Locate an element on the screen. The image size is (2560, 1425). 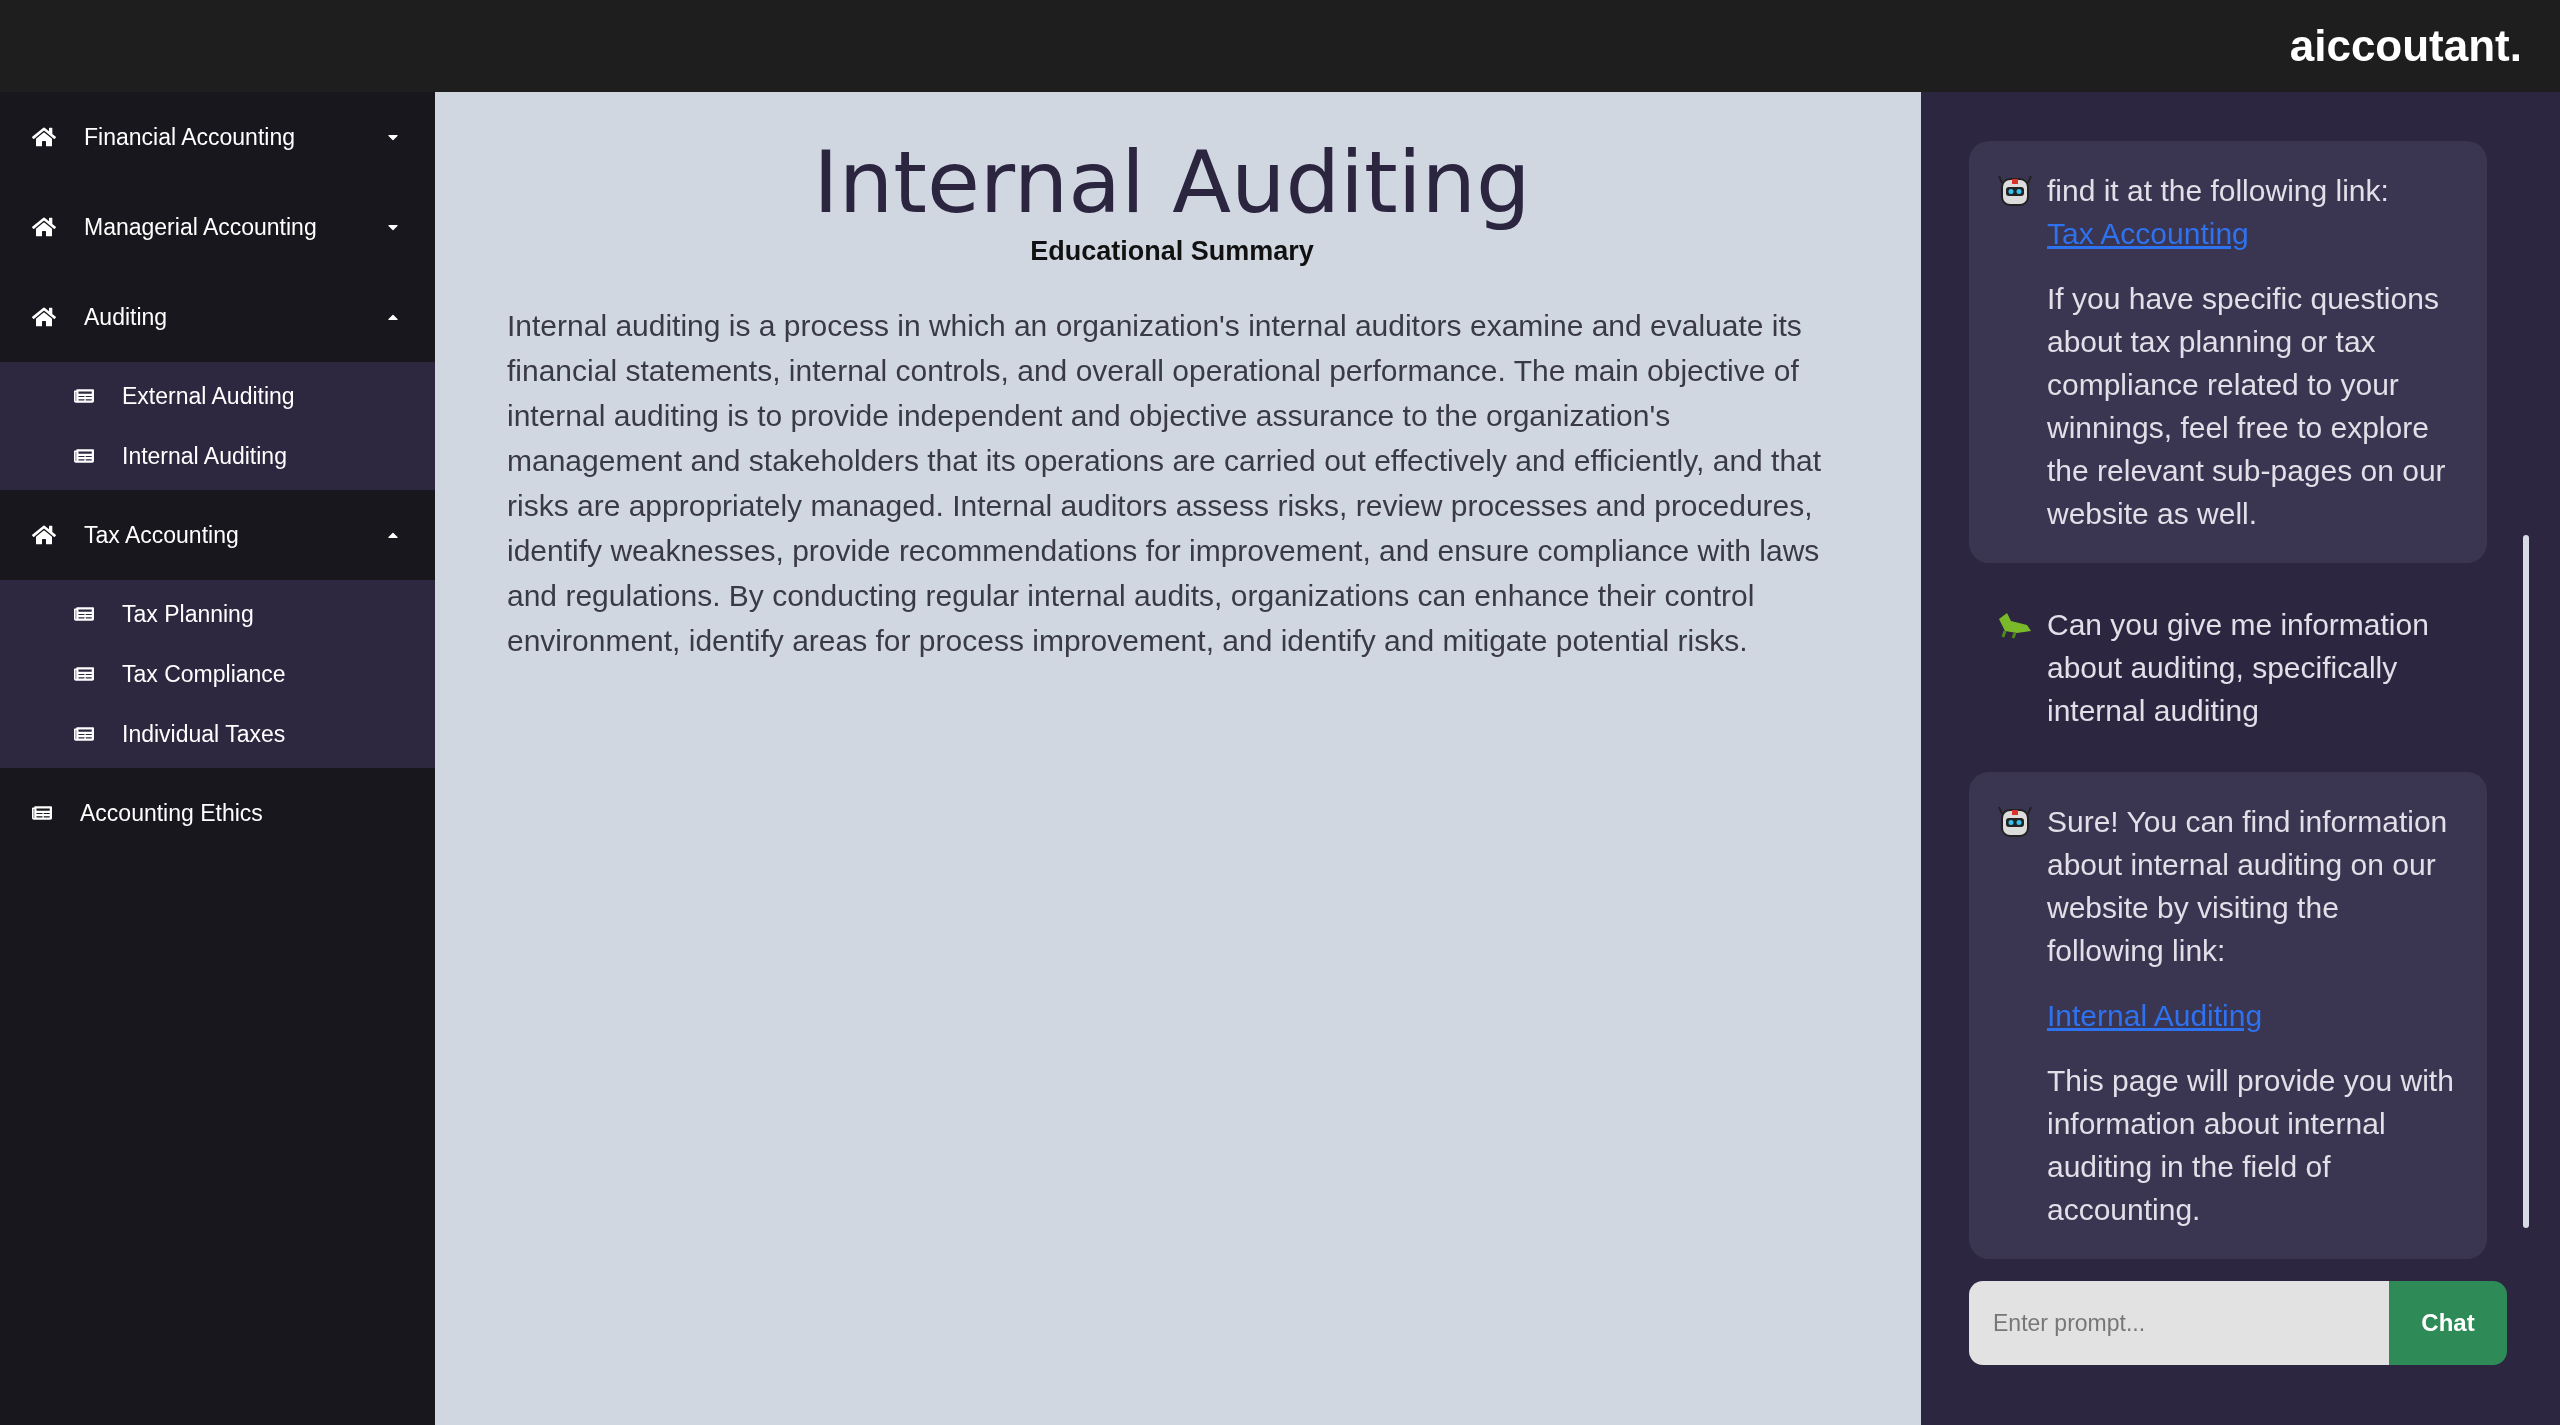
page-subtitle: Educational Summary is located at coordinates (1172, 251).